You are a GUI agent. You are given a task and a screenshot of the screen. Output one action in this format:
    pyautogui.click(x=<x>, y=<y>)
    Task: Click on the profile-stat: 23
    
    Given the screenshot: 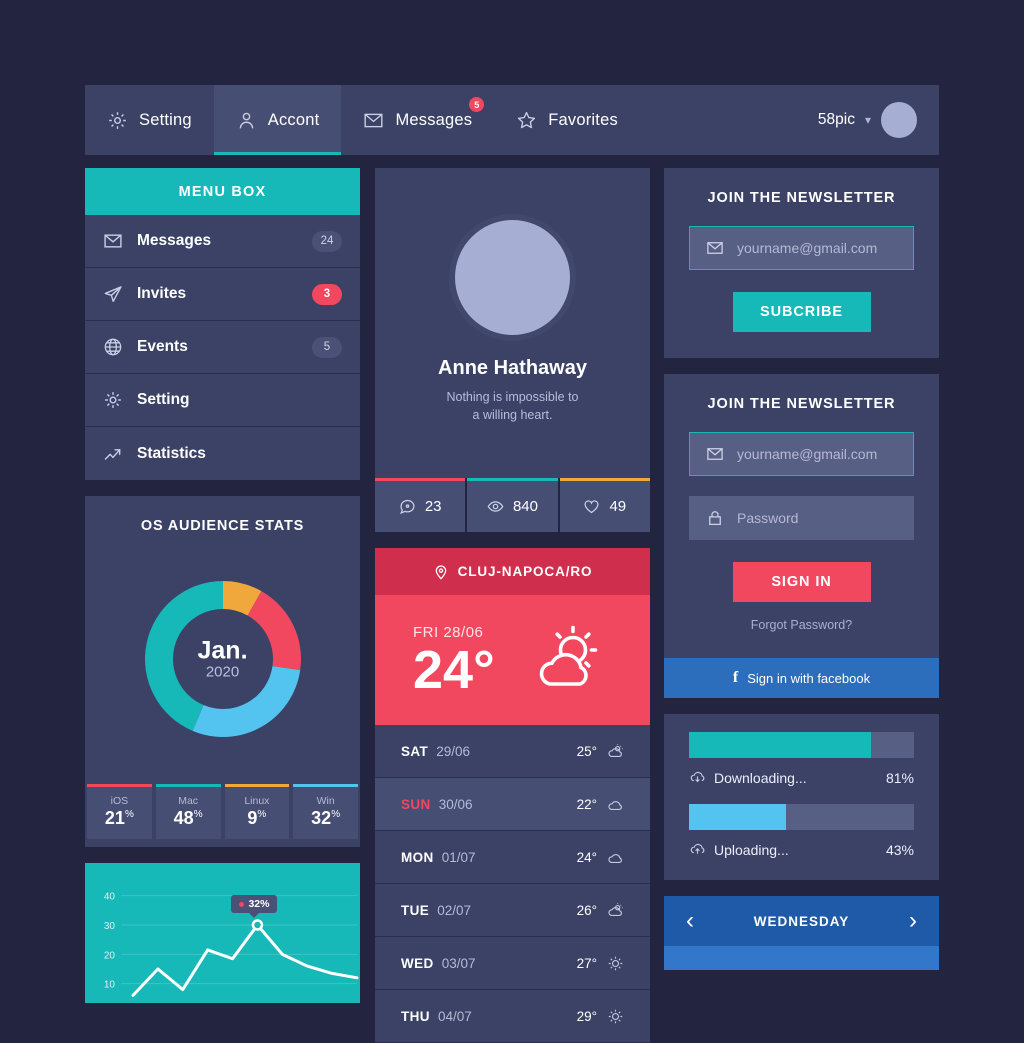 What is the action you would take?
    pyautogui.click(x=420, y=505)
    